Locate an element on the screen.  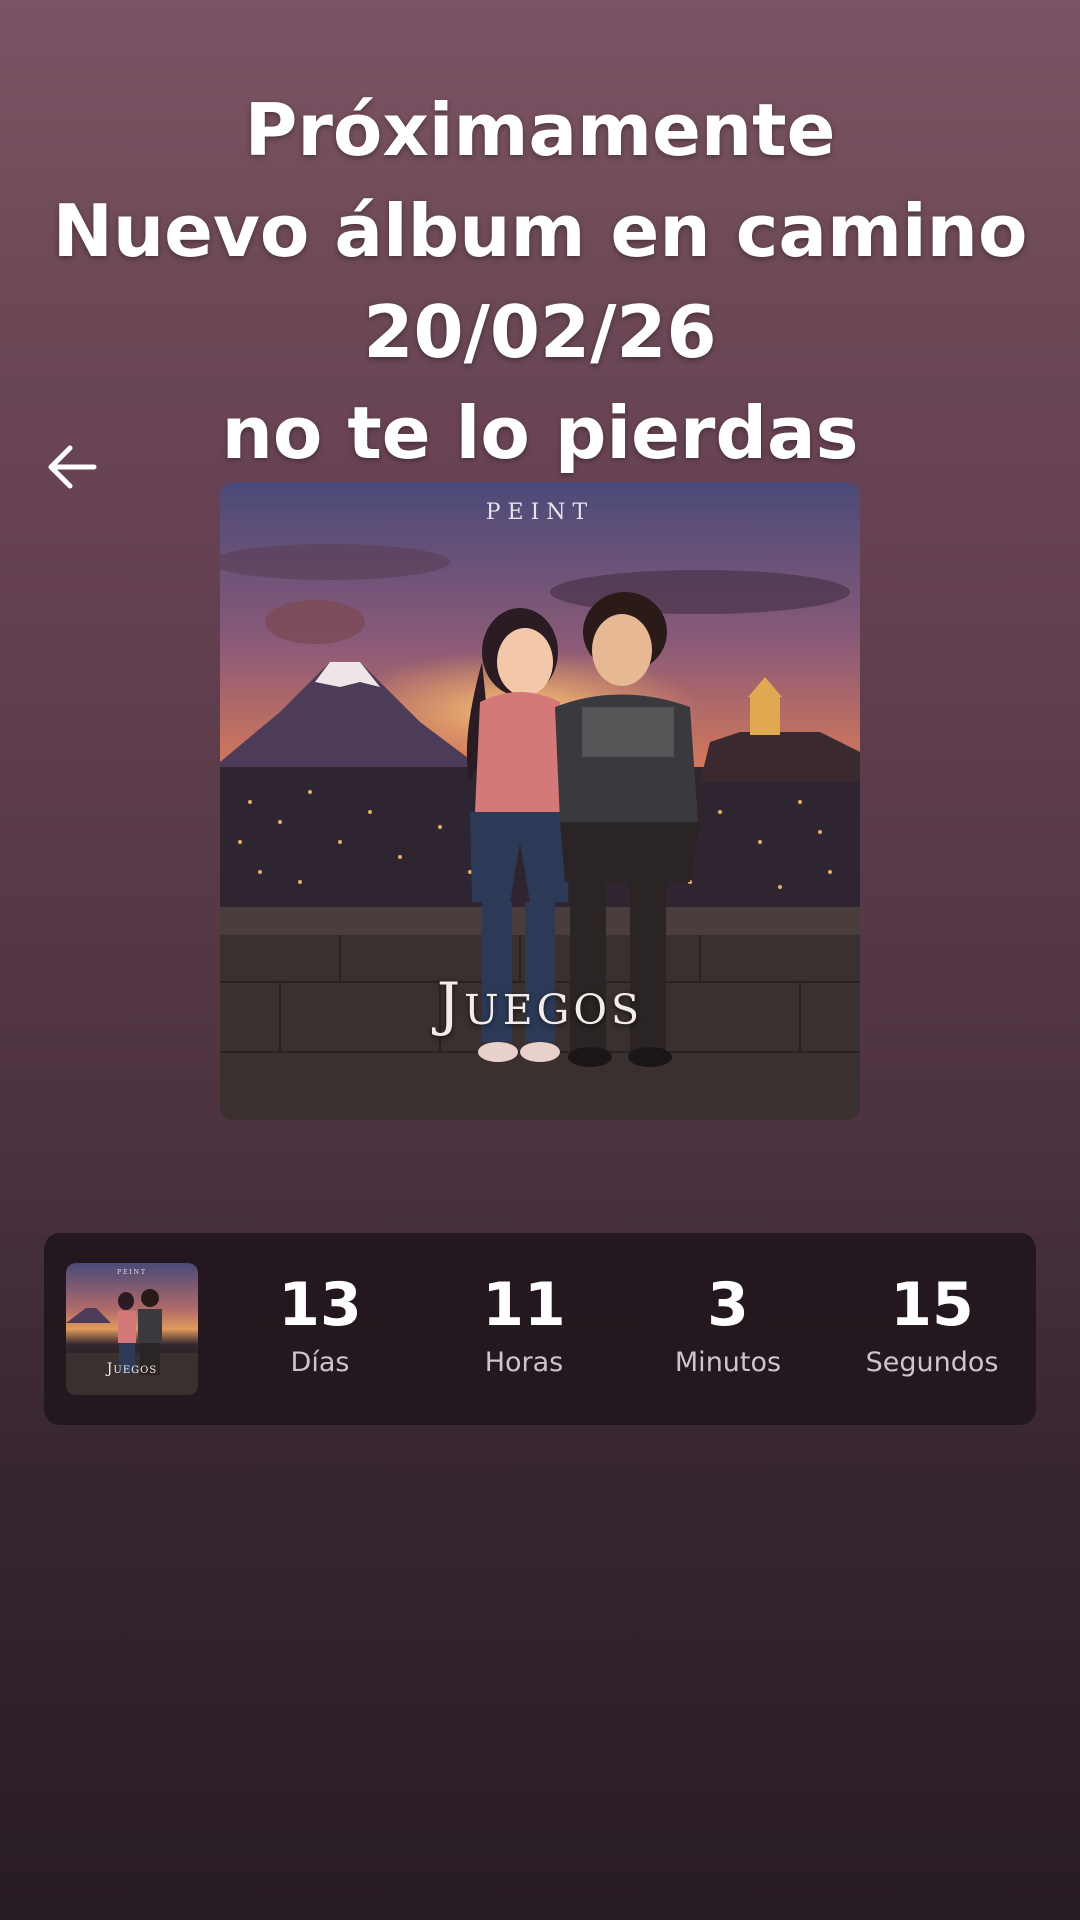
arrow-left-icon is located at coordinates (72, 467).